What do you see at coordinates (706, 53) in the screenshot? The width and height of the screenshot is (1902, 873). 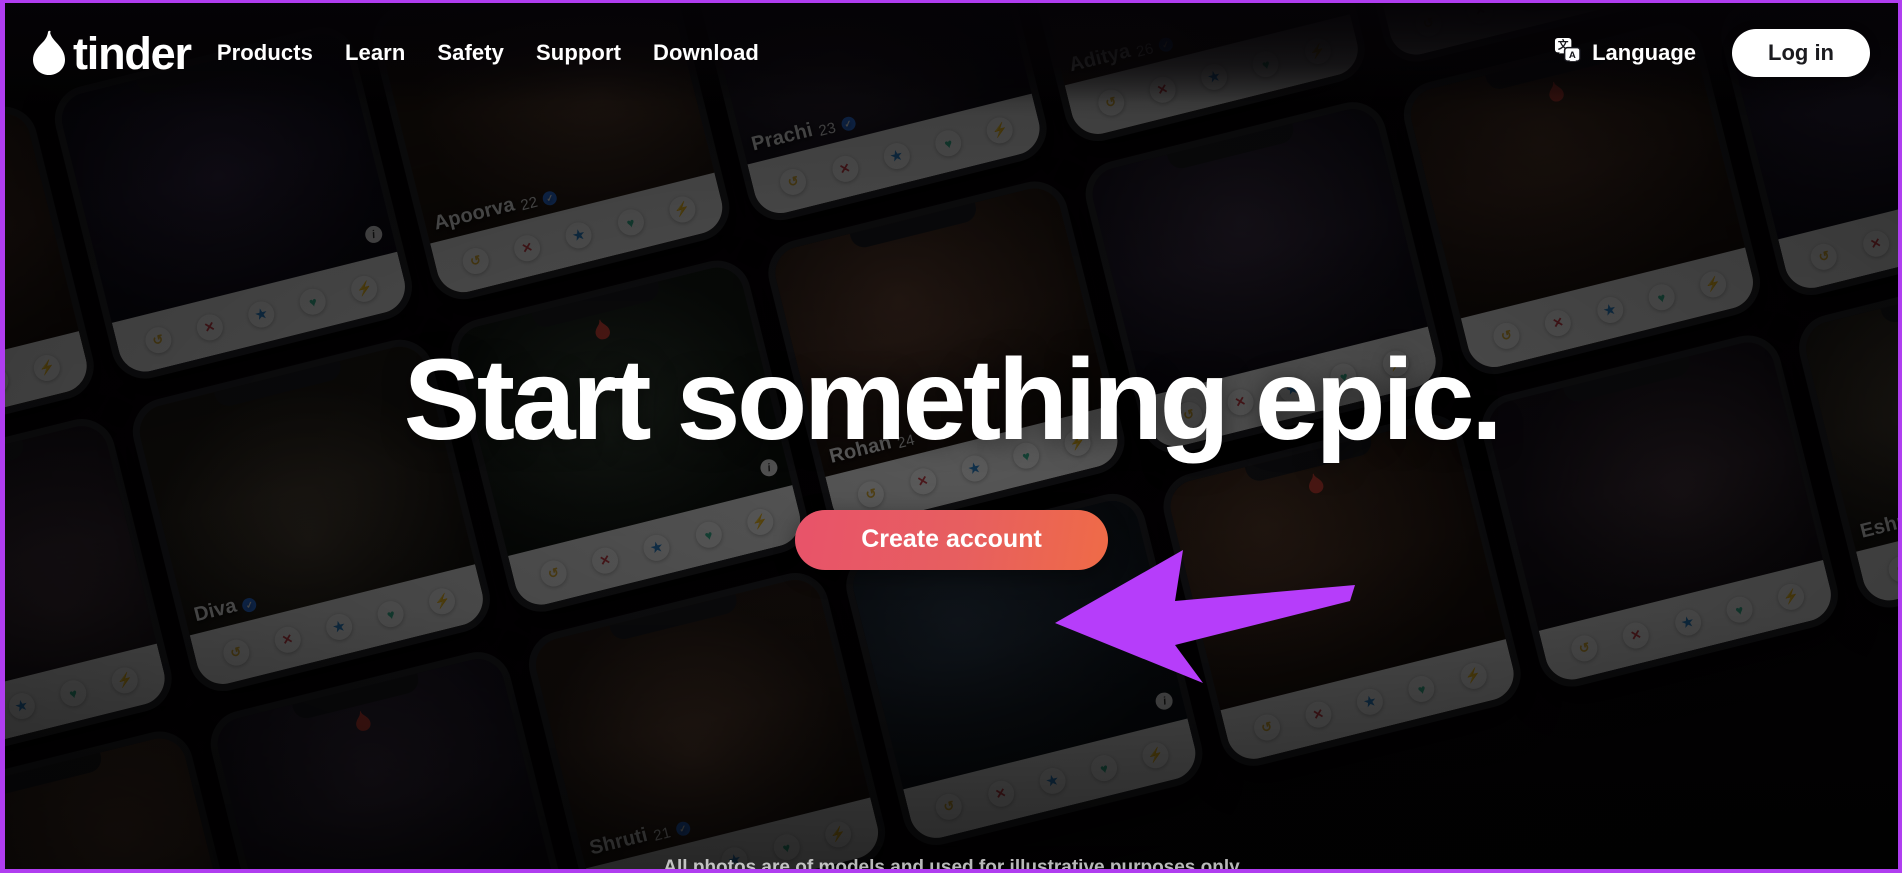 I see `nav-item-download: Download` at bounding box center [706, 53].